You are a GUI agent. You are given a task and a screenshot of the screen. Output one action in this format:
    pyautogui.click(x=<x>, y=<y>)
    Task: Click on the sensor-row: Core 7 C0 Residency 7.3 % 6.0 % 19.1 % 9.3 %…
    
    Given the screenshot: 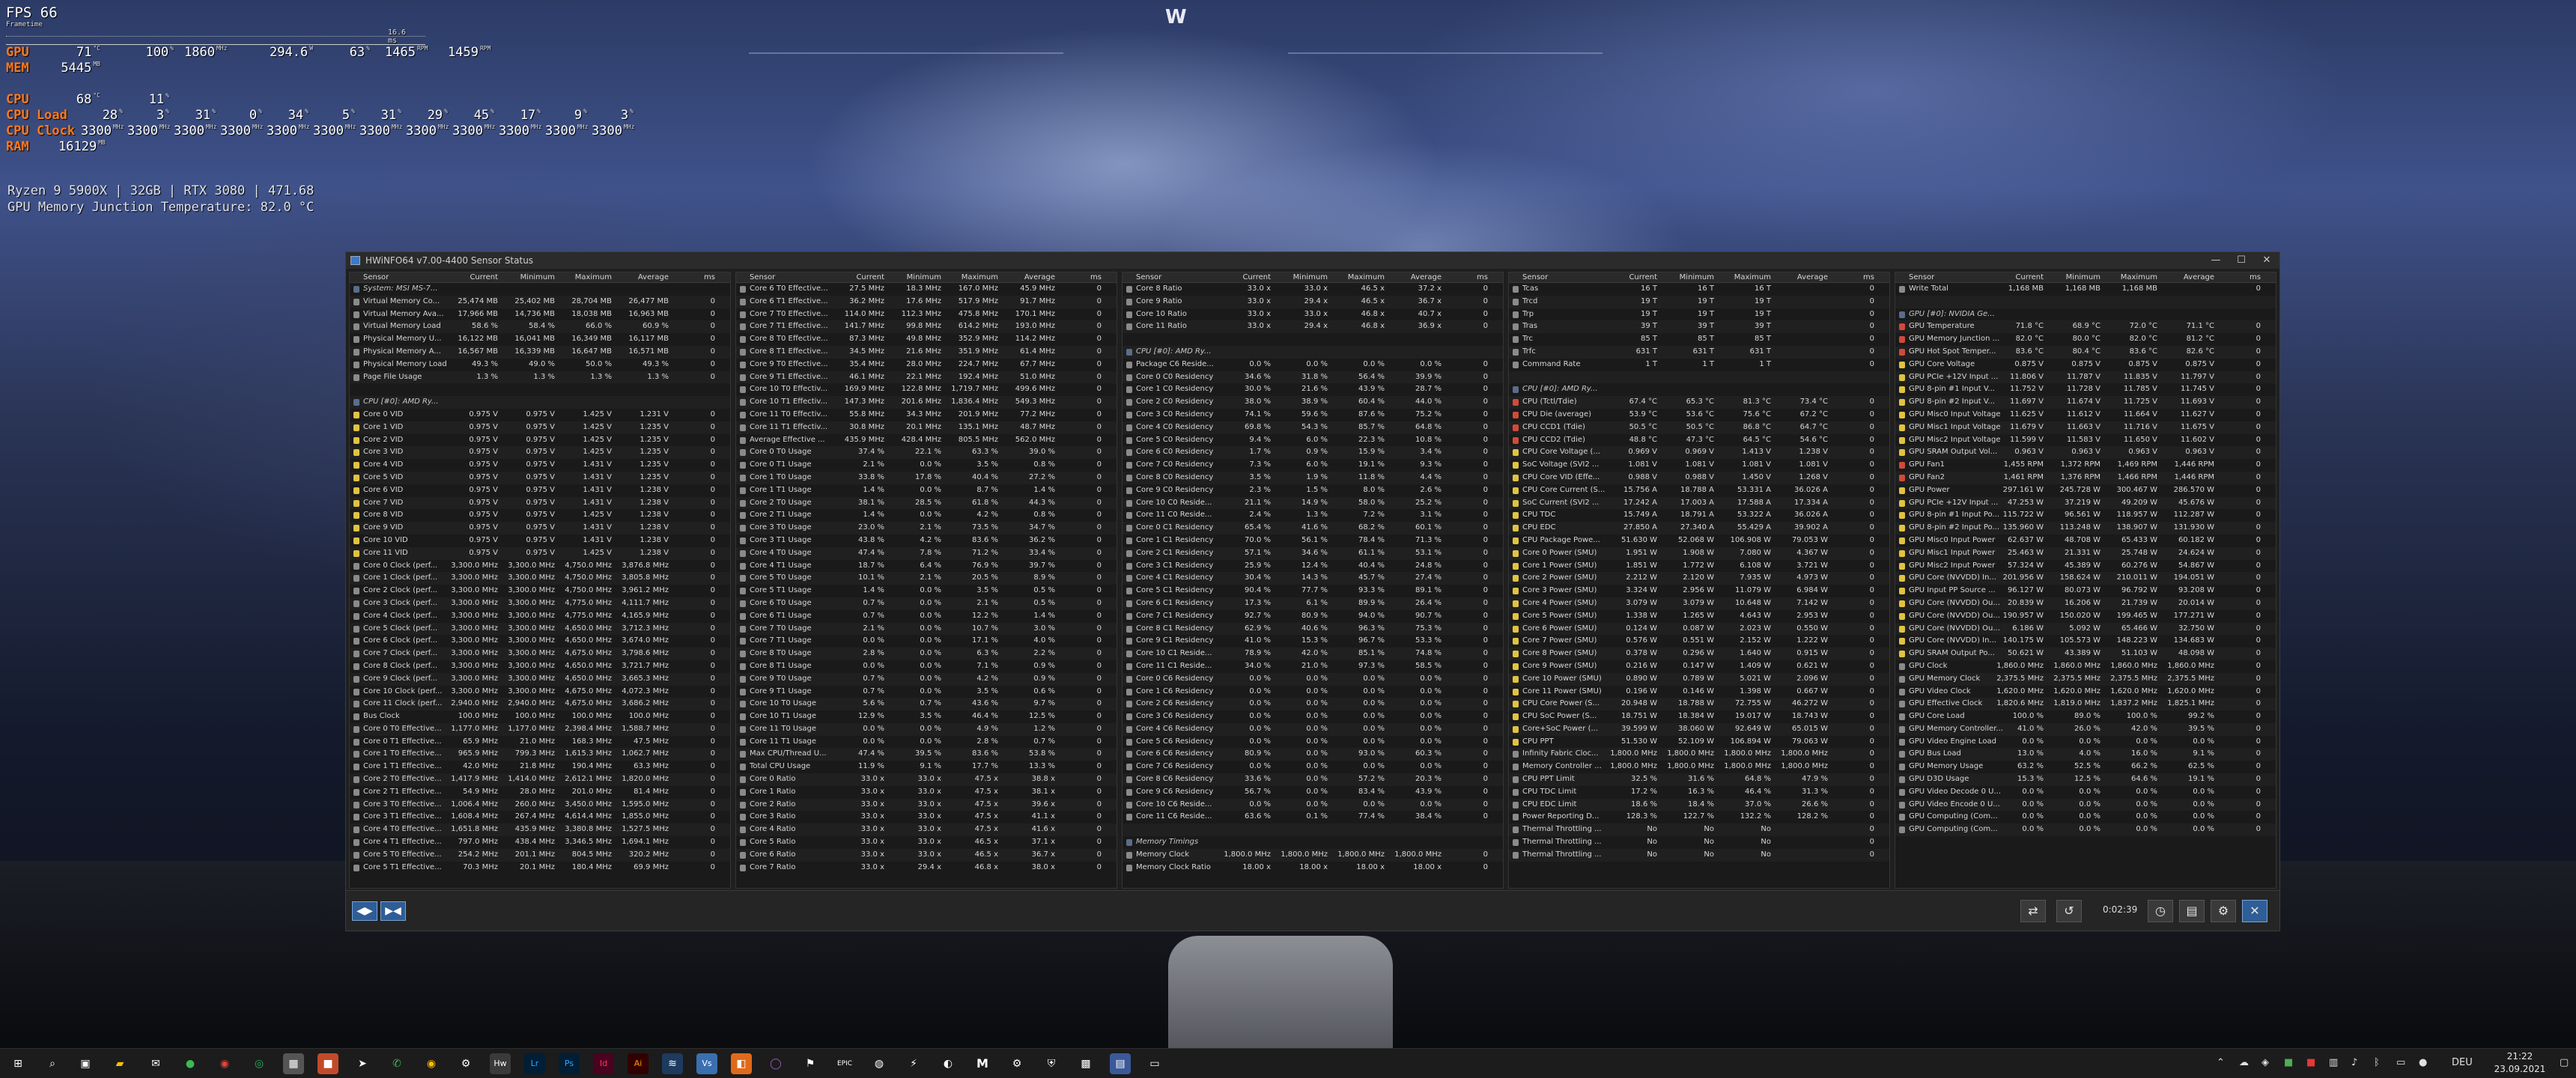 What is the action you would take?
    pyautogui.click(x=1313, y=465)
    